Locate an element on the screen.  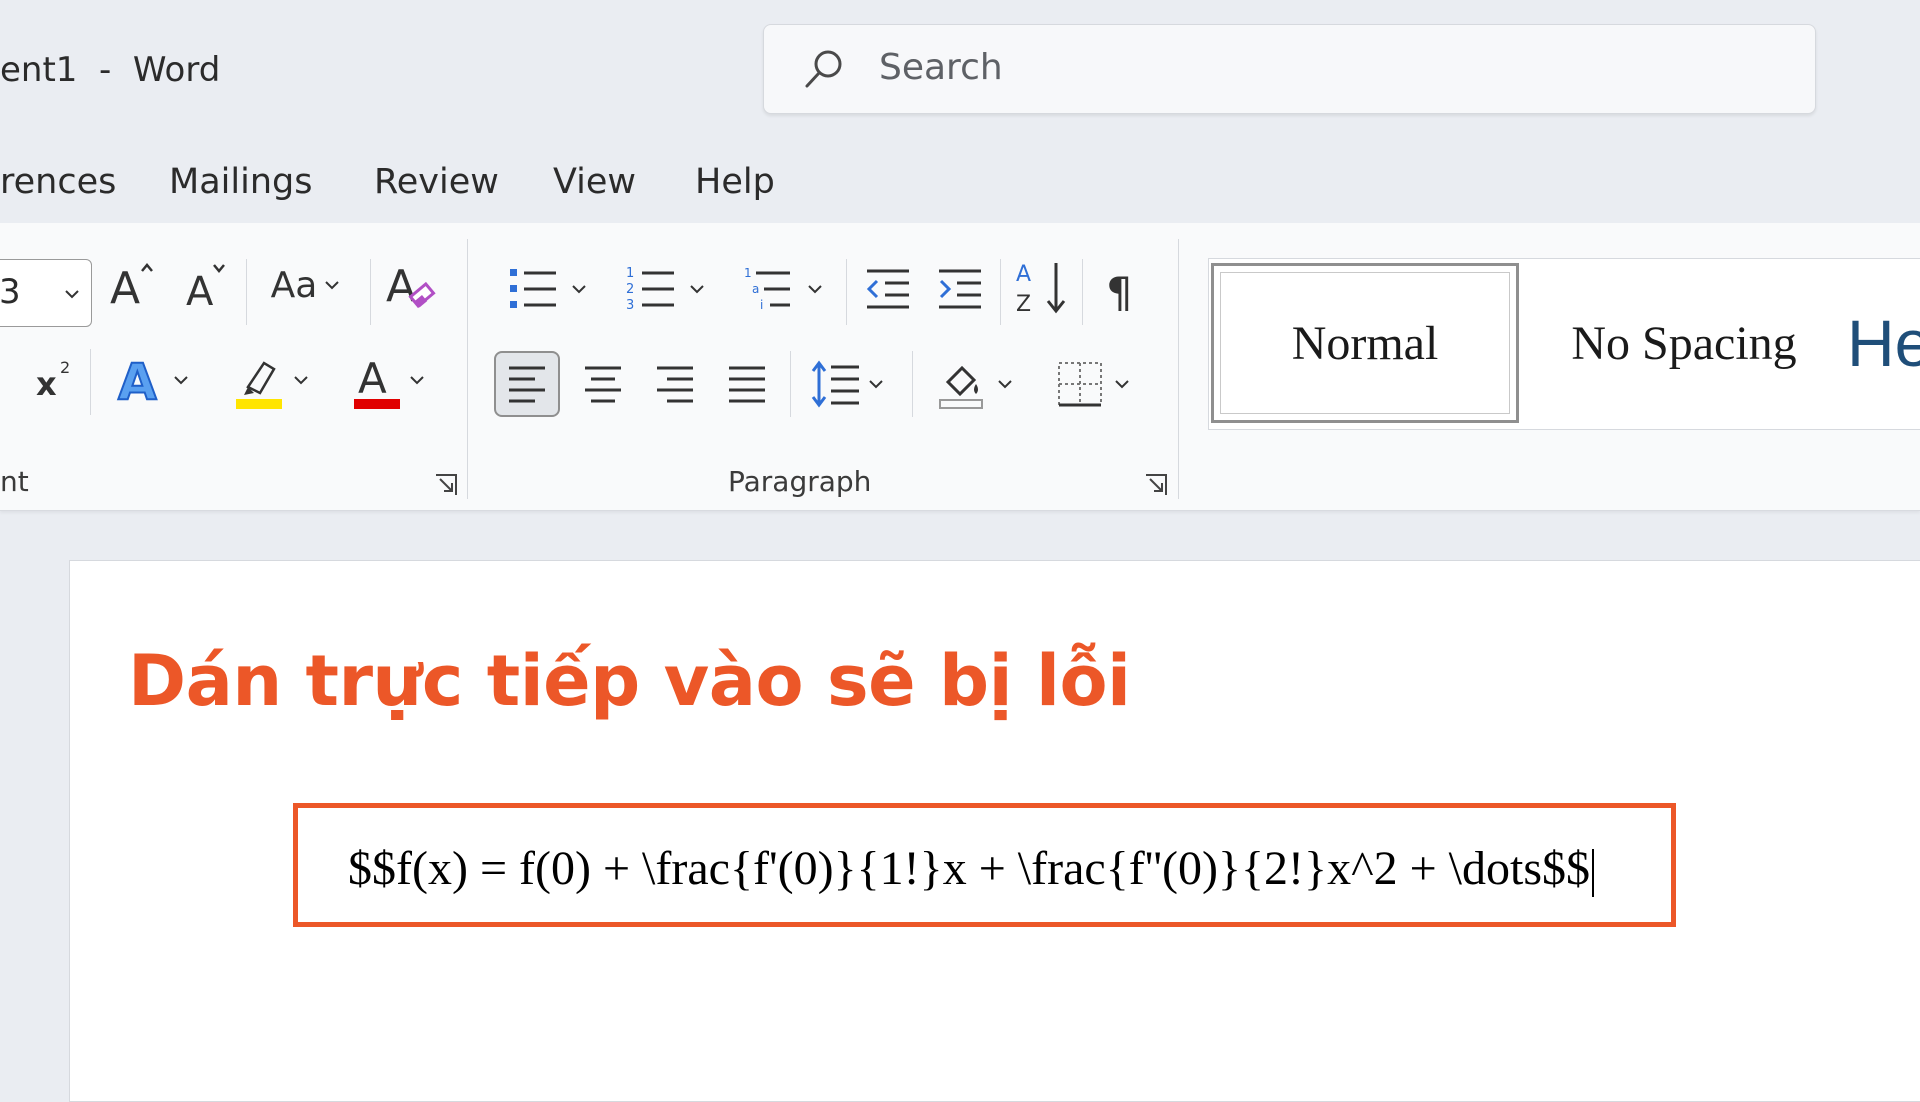
tab-help: Help is located at coordinates (735, 182).